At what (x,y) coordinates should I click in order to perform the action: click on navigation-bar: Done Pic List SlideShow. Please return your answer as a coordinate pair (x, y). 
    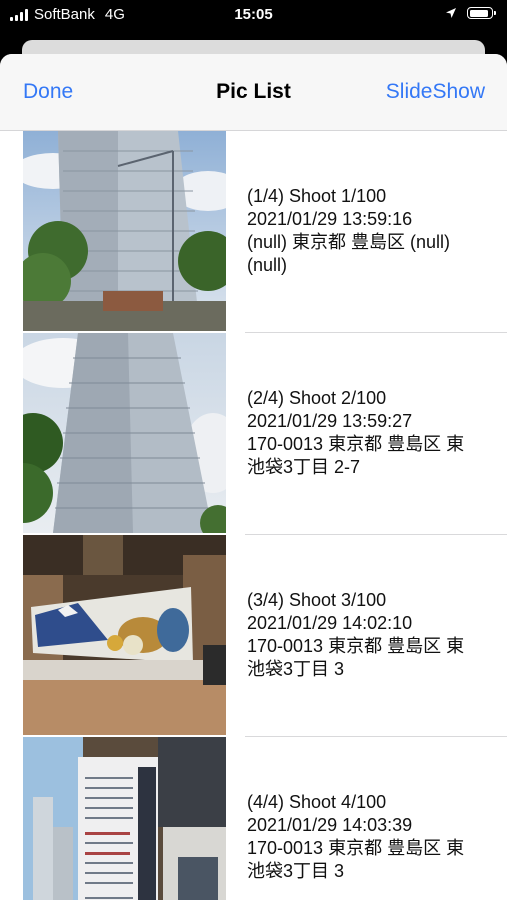
    Looking at the image, I should click on (253, 92).